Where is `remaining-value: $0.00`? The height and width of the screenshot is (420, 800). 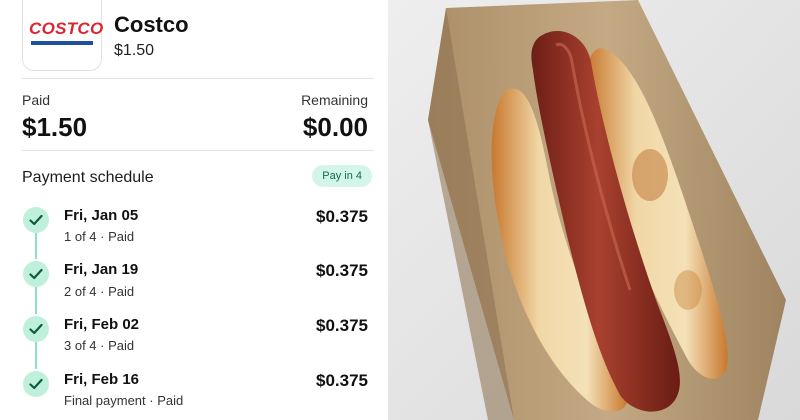
remaining-value: $0.00 is located at coordinates (335, 127).